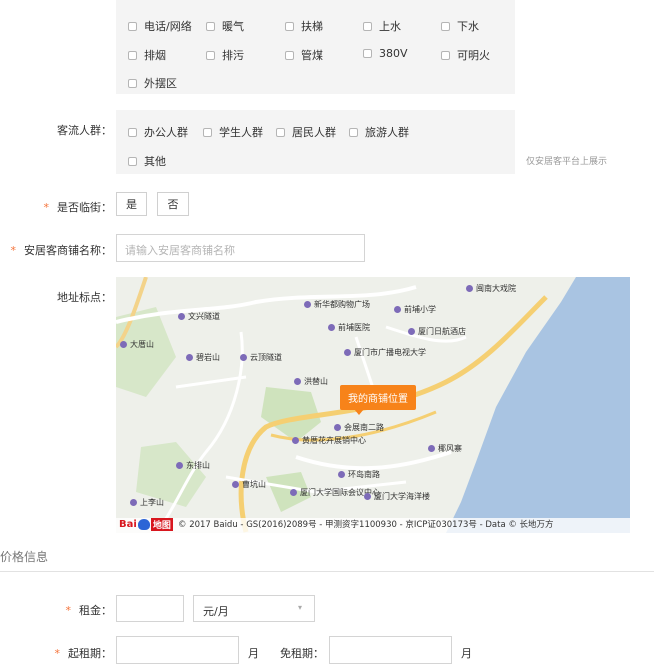 This screenshot has height=668, width=654. I want to click on crowd-checkbox: 办公人群, so click(158, 132).